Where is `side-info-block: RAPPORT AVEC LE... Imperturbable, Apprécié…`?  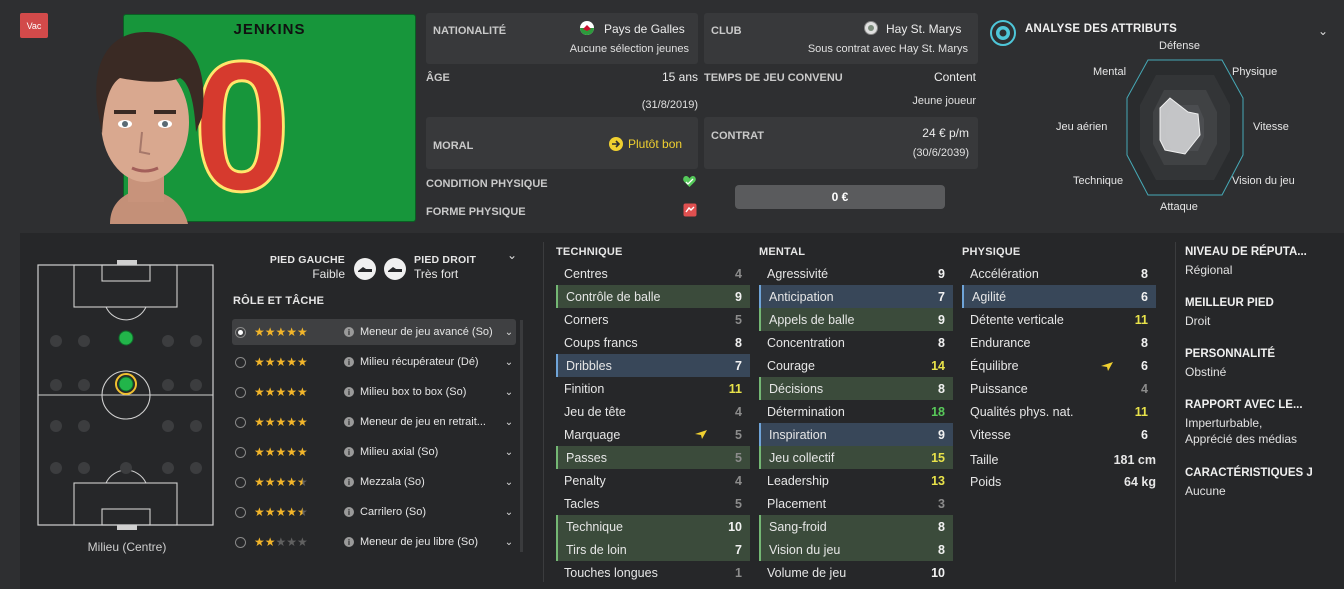
side-info-block: RAPPORT AVEC LE... Imperturbable, Apprécié… is located at coordinates (1244, 422).